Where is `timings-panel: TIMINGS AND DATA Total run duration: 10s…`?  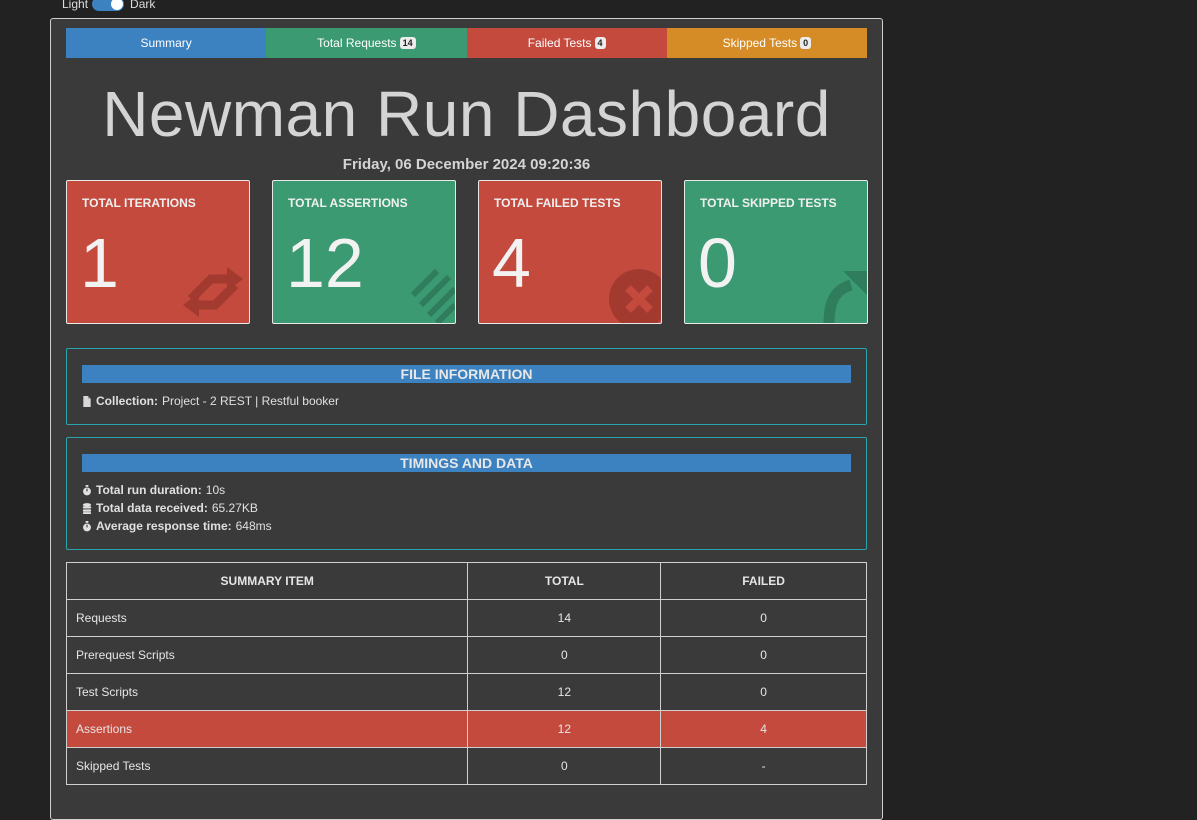 timings-panel: TIMINGS AND DATA Total run duration: 10s… is located at coordinates (466, 493).